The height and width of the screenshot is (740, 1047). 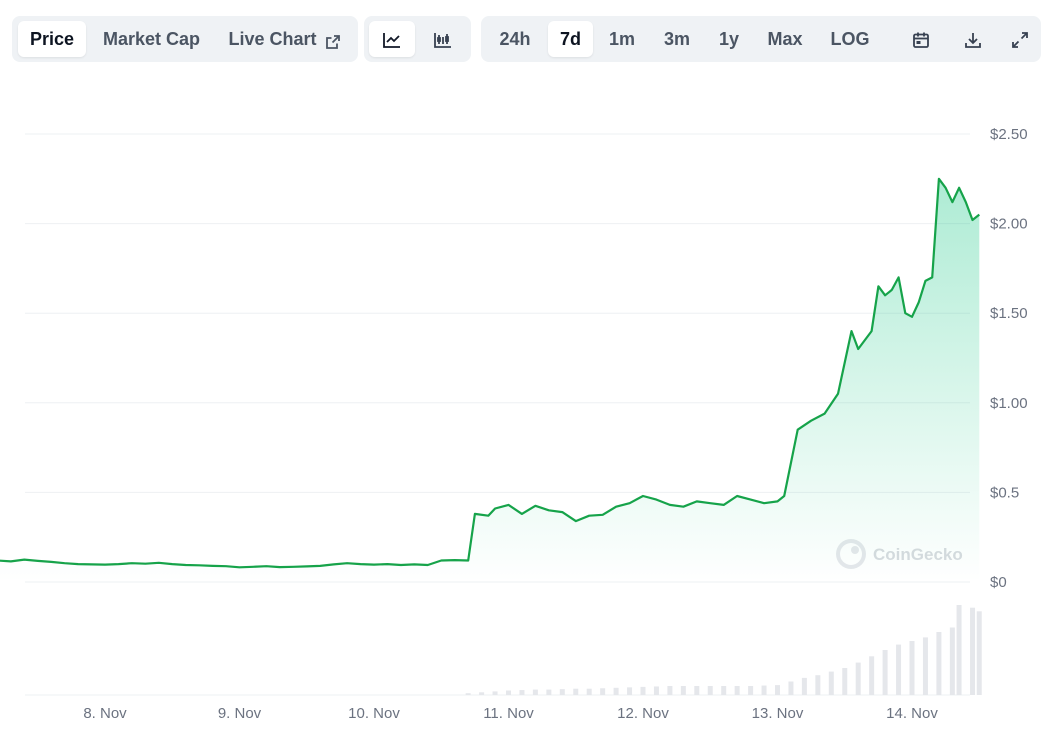 What do you see at coordinates (1009, 134) in the screenshot?
I see `y-tick-label: $2.50` at bounding box center [1009, 134].